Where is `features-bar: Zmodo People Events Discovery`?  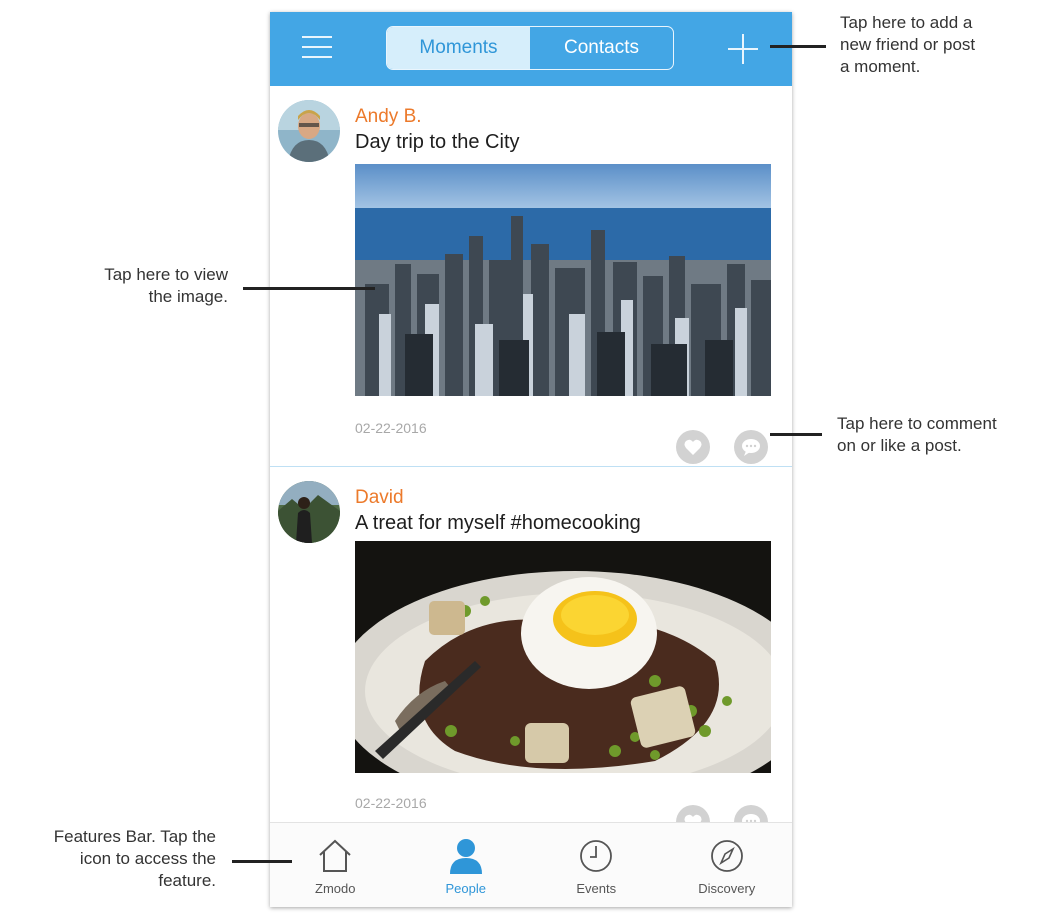
features-bar: Zmodo People Events Discovery is located at coordinates (531, 864).